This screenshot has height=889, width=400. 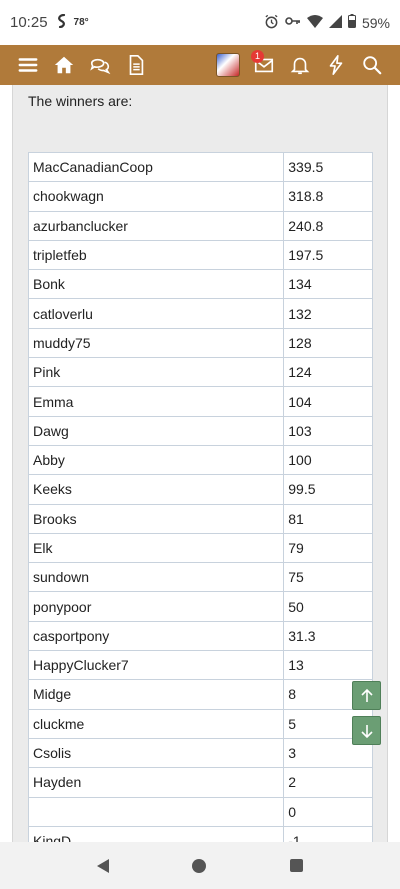 I want to click on result-name-cell: Bonk, so click(x=156, y=284).